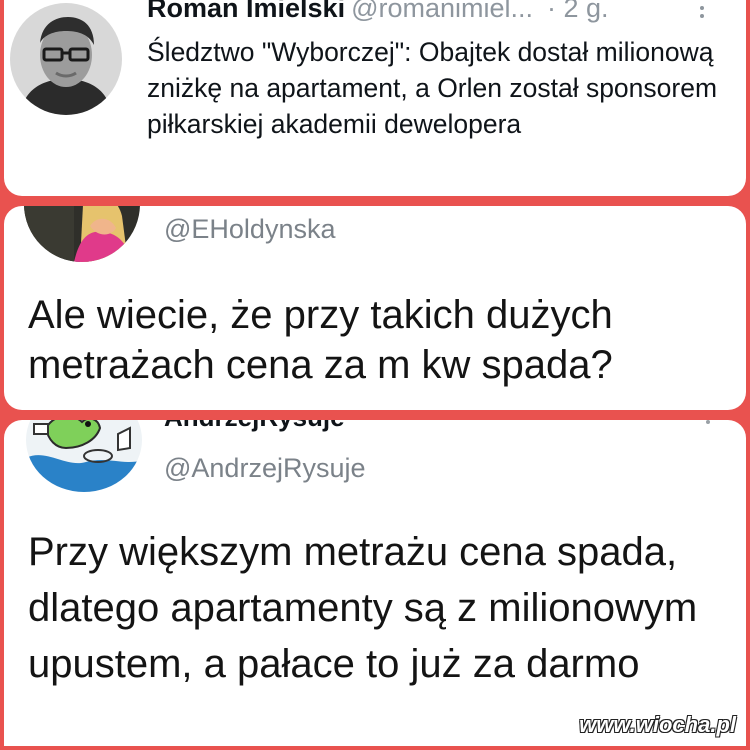  What do you see at coordinates (254, 426) in the screenshot?
I see `author-name-partial: AndrzejRysuje` at bounding box center [254, 426].